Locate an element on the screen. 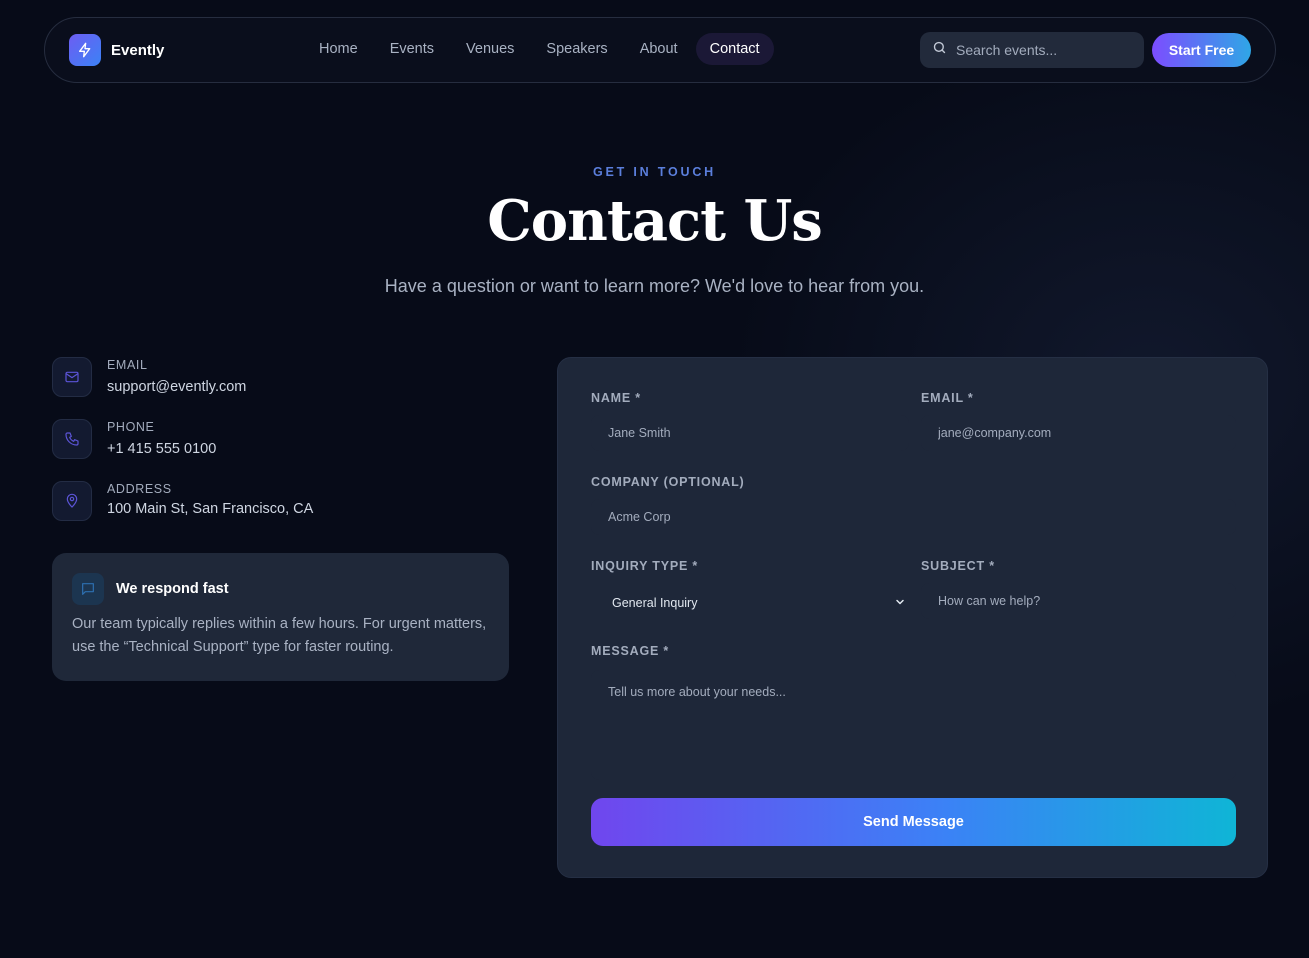  map-pin-icon is located at coordinates (72, 501).